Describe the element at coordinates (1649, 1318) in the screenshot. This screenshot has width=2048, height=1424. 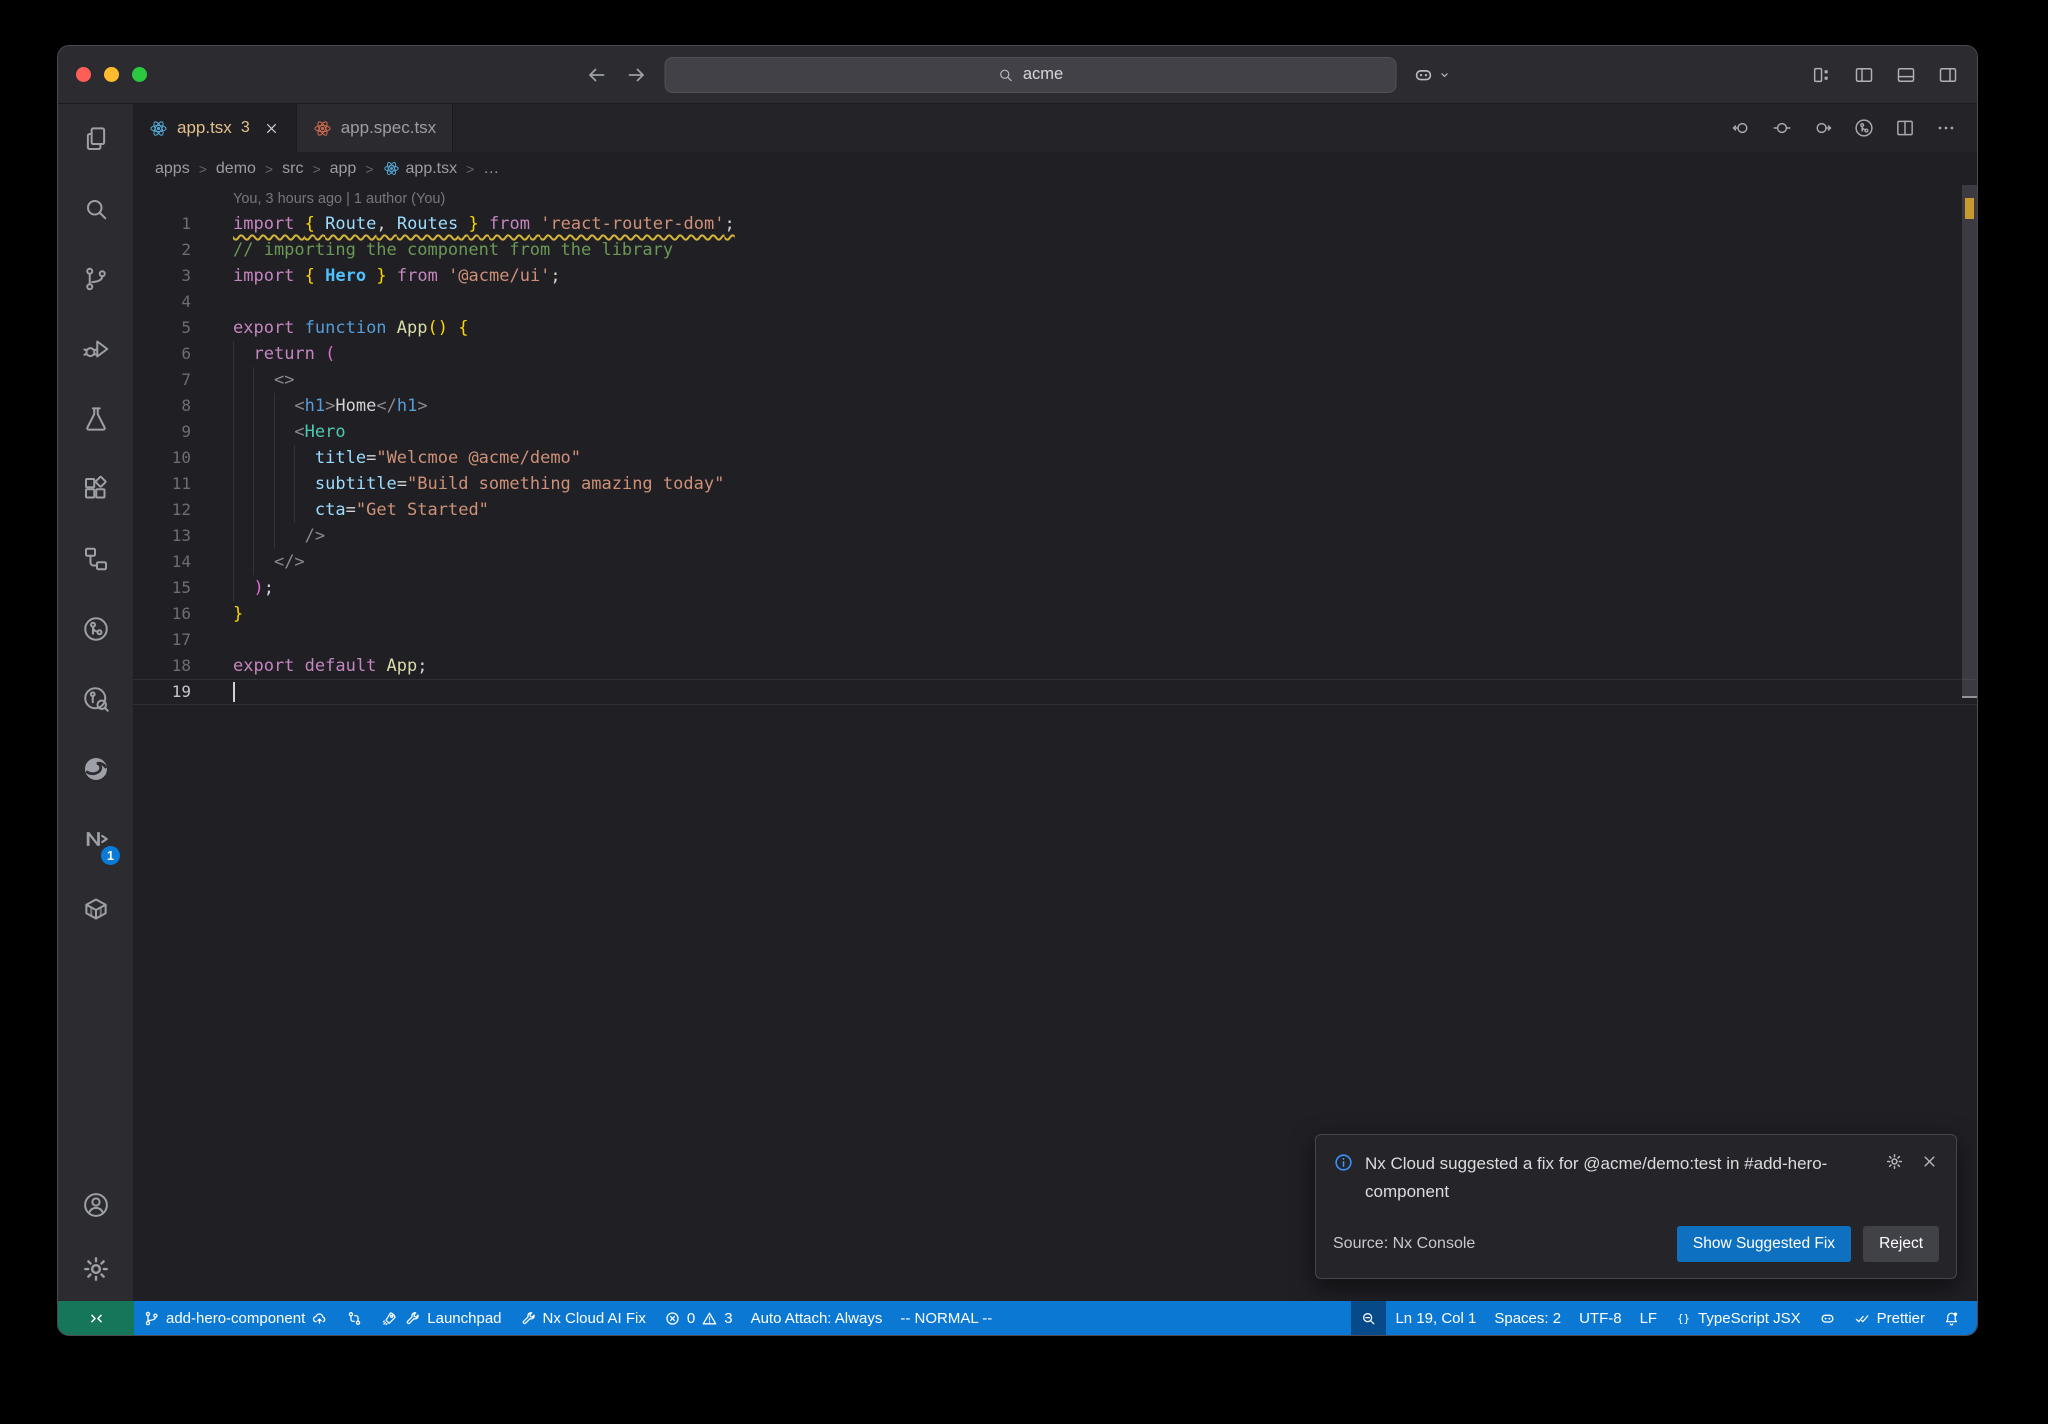
I see `statusbar-eol: LF` at that location.